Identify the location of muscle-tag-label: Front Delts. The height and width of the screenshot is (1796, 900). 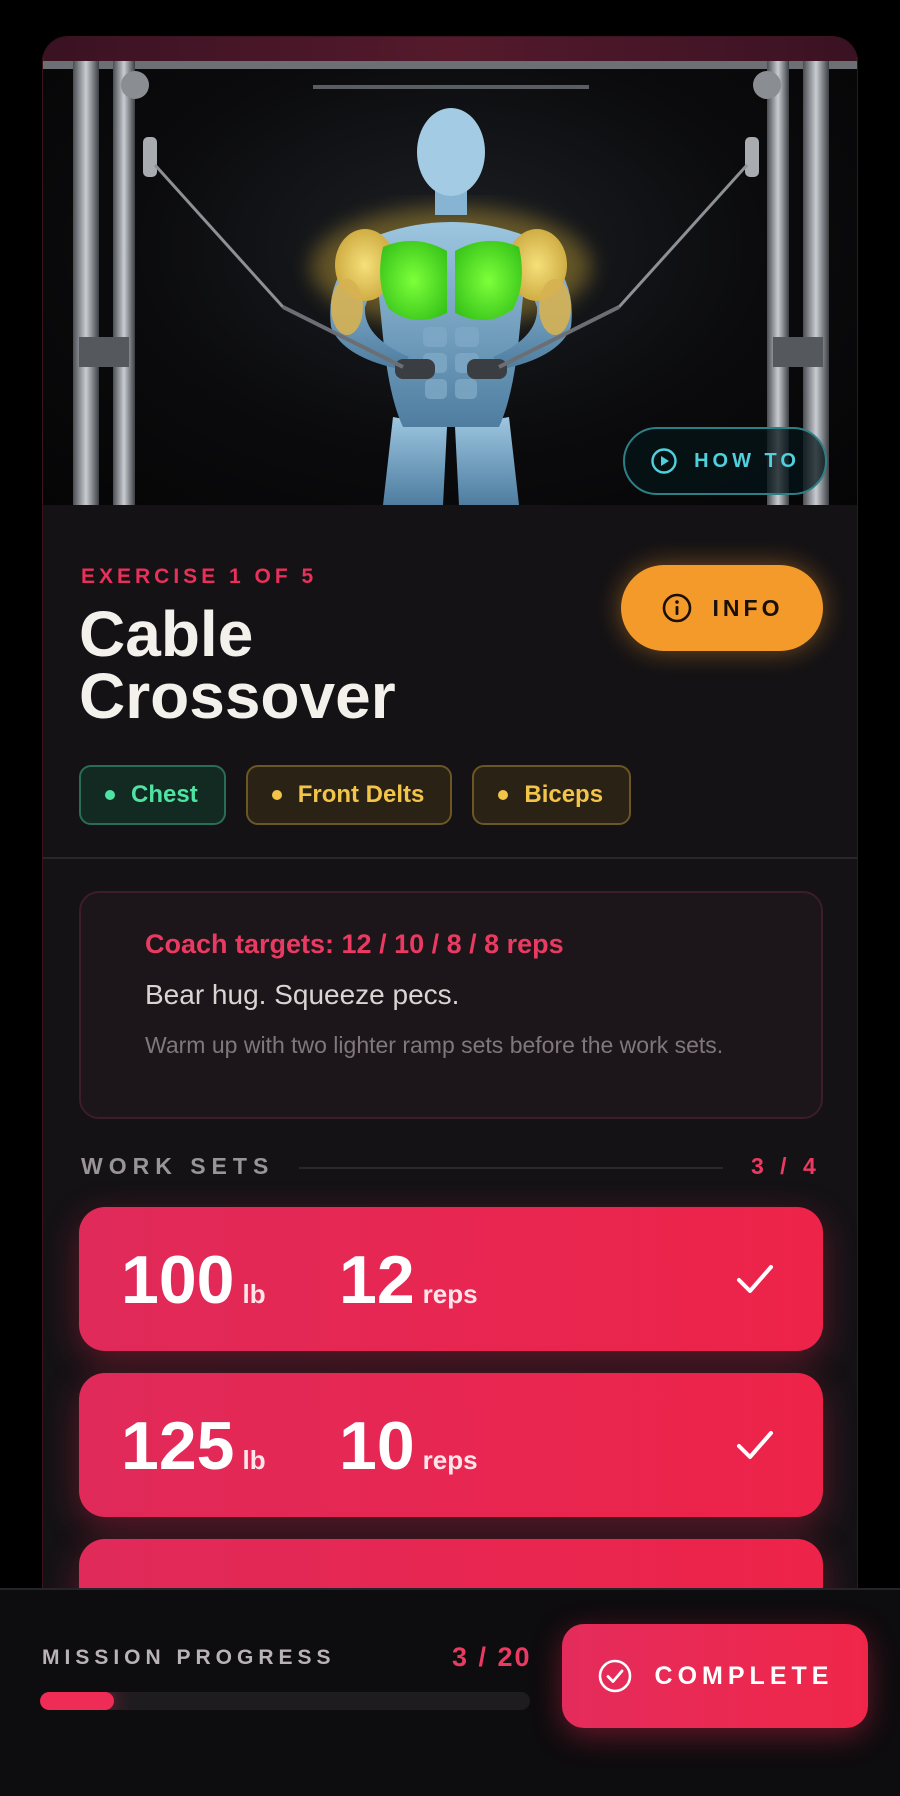
(361, 794).